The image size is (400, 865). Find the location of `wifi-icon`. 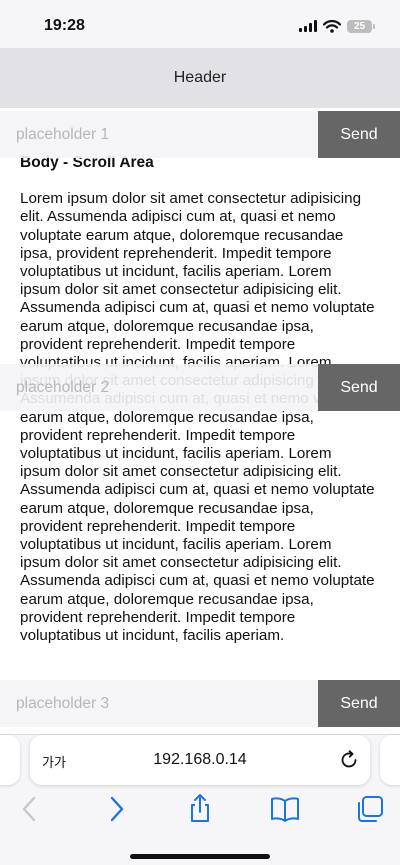

wifi-icon is located at coordinates (332, 26).